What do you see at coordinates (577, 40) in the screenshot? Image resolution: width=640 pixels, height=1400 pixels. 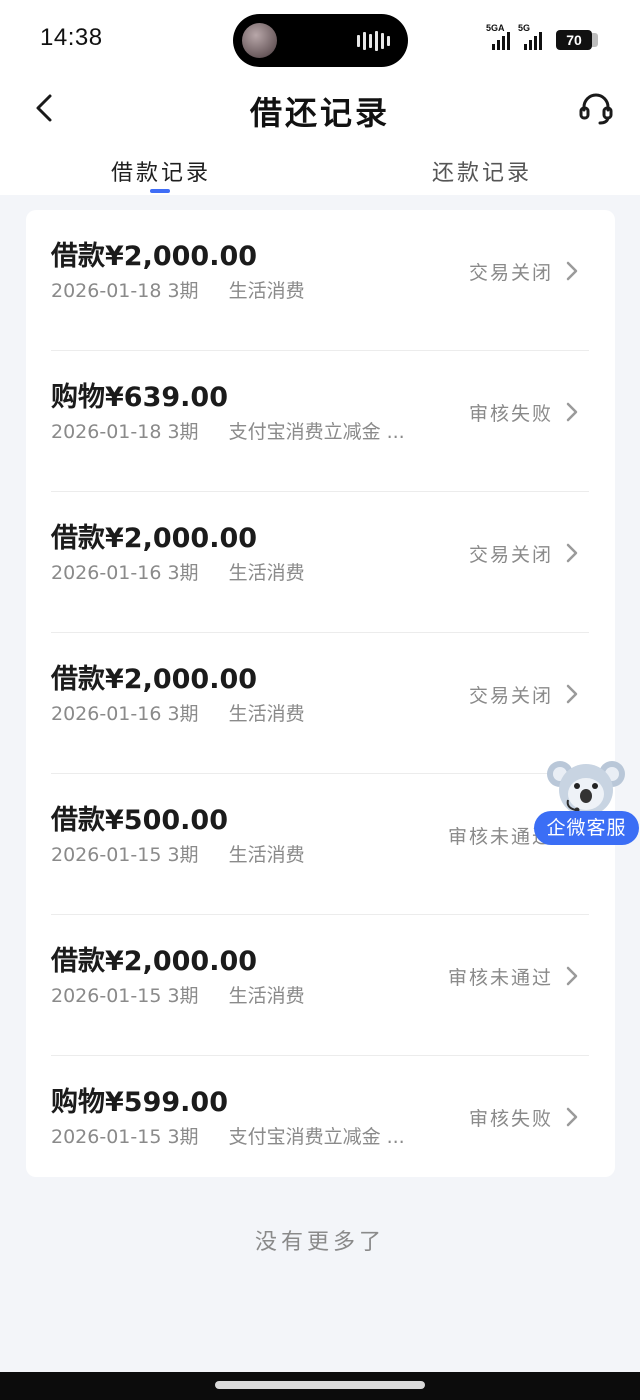 I see `battery-icon: 70` at bounding box center [577, 40].